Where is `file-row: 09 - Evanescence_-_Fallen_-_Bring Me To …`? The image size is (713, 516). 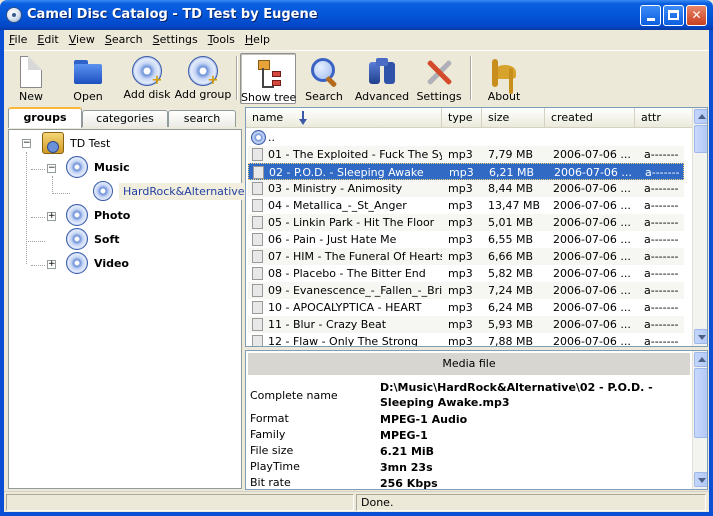 file-row: 09 - Evanescence_-_Fallen_-_Bring Me To … is located at coordinates (466, 290).